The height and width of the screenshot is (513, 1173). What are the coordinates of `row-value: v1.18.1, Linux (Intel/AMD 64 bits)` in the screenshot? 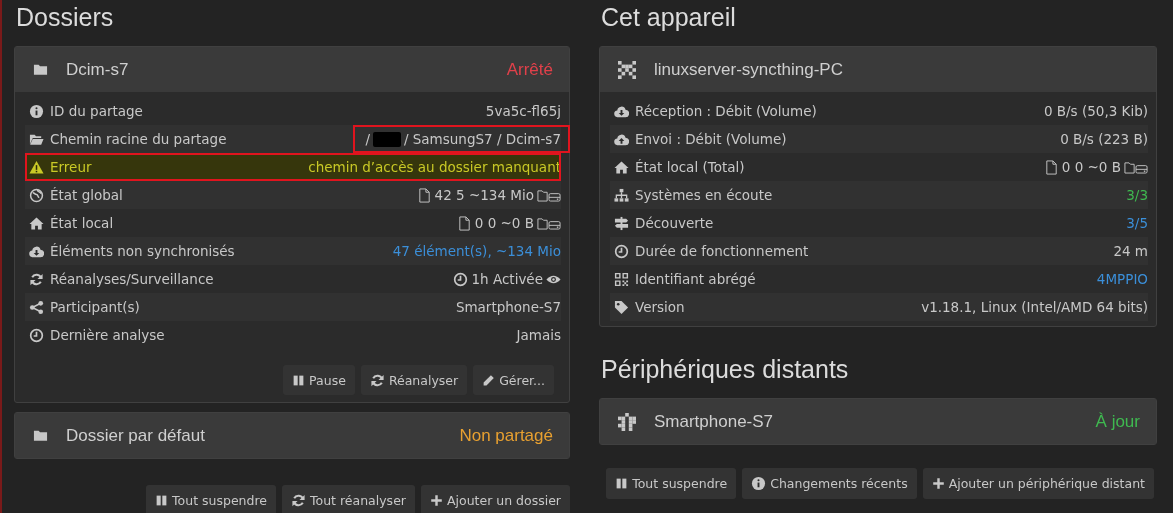 It's located at (1034, 307).